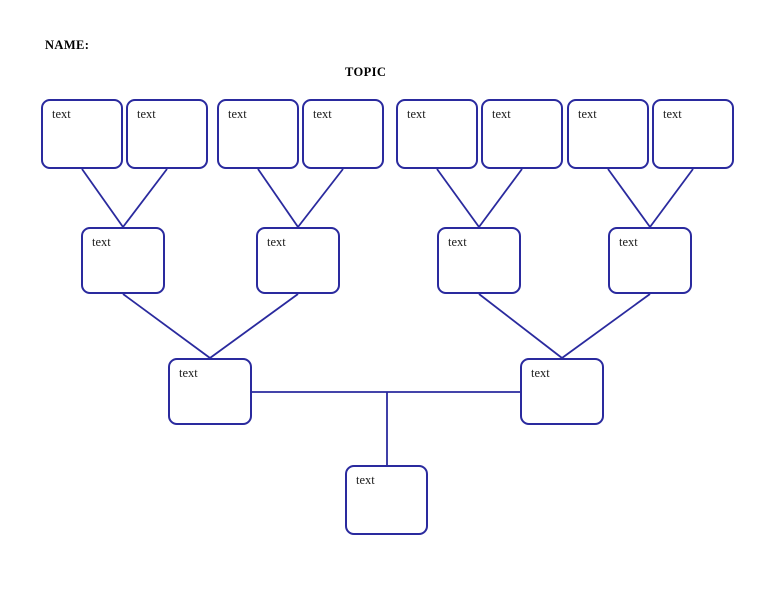  Describe the element at coordinates (522, 134) in the screenshot. I see `node-box-g1-6: text` at that location.